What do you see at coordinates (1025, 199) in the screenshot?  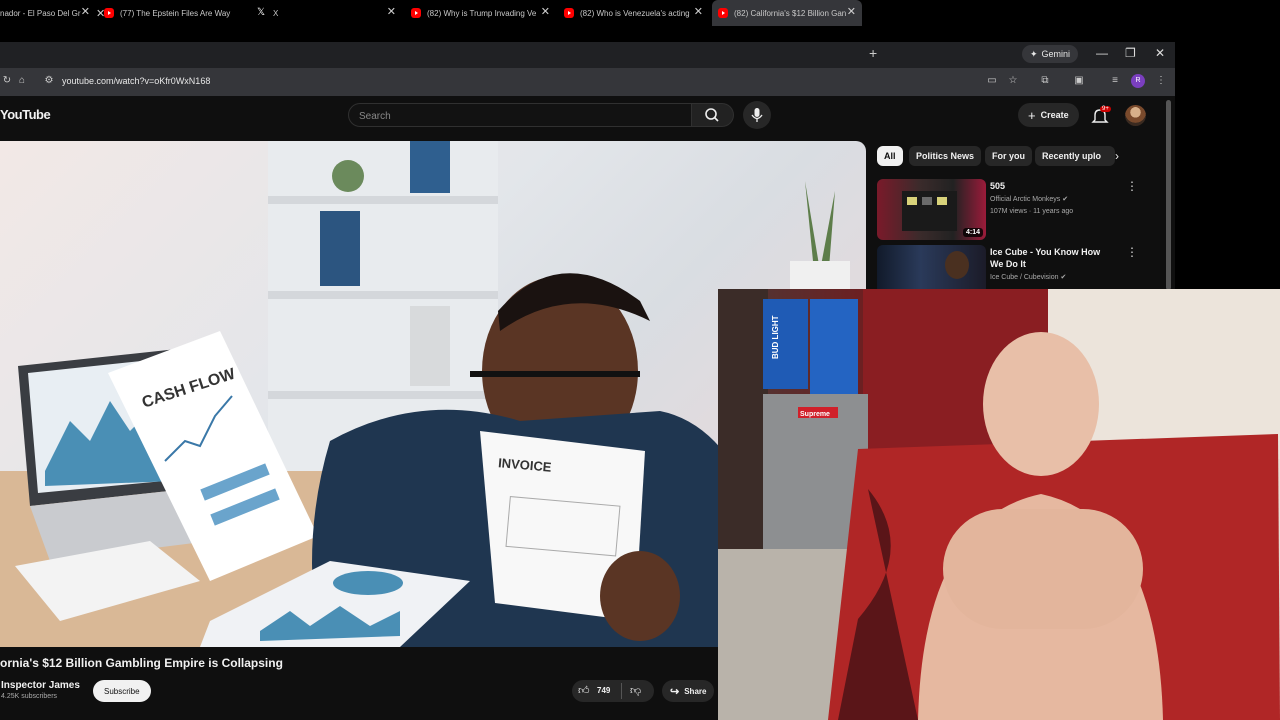 I see `channel-label: Official Arctic Monkeys` at bounding box center [1025, 199].